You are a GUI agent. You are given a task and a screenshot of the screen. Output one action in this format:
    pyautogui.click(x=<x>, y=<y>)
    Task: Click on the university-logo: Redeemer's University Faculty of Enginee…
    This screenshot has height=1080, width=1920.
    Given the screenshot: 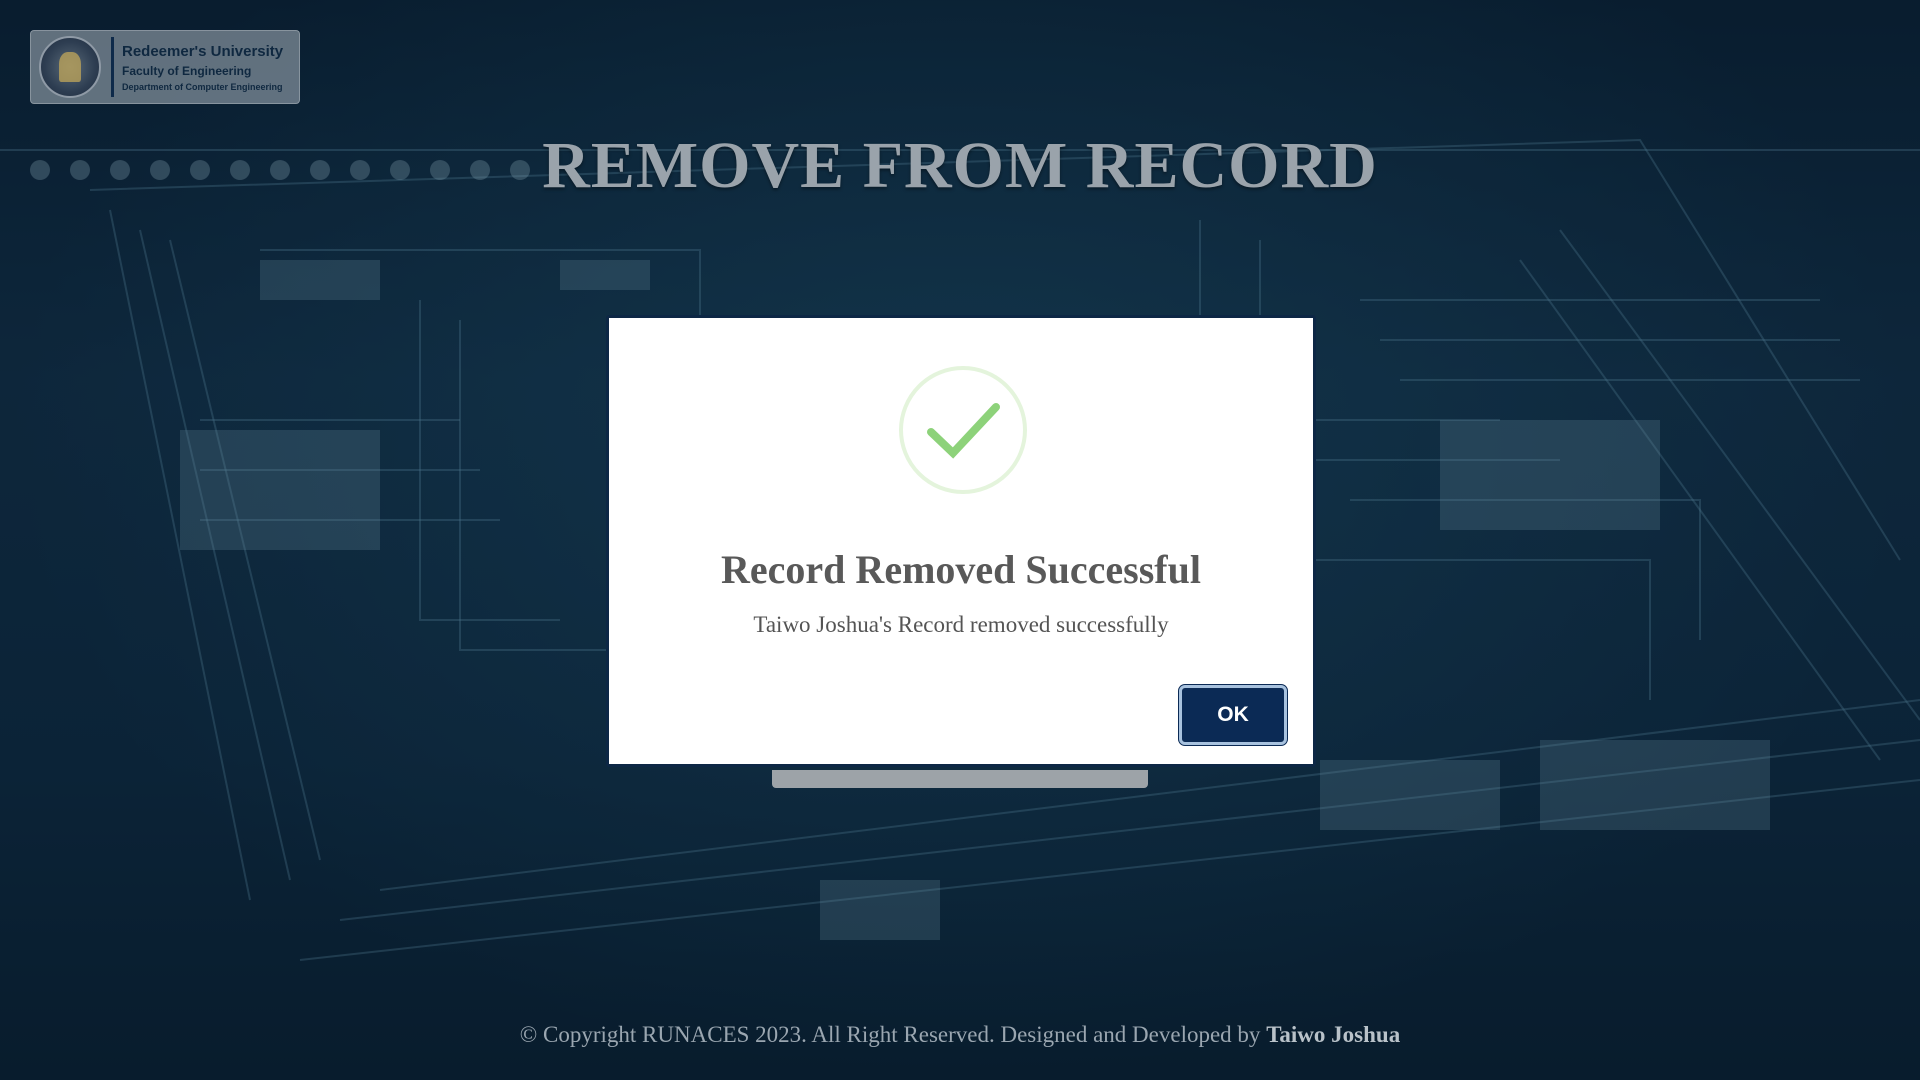 What is the action you would take?
    pyautogui.click(x=165, y=67)
    